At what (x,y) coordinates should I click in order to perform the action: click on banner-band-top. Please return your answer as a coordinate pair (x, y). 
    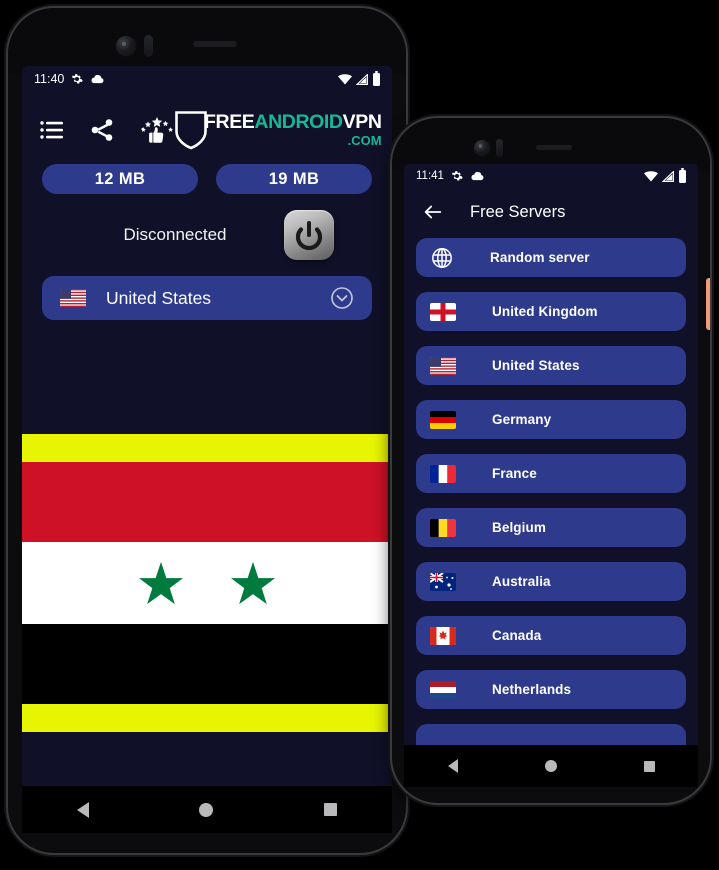
    Looking at the image, I should click on (207, 448).